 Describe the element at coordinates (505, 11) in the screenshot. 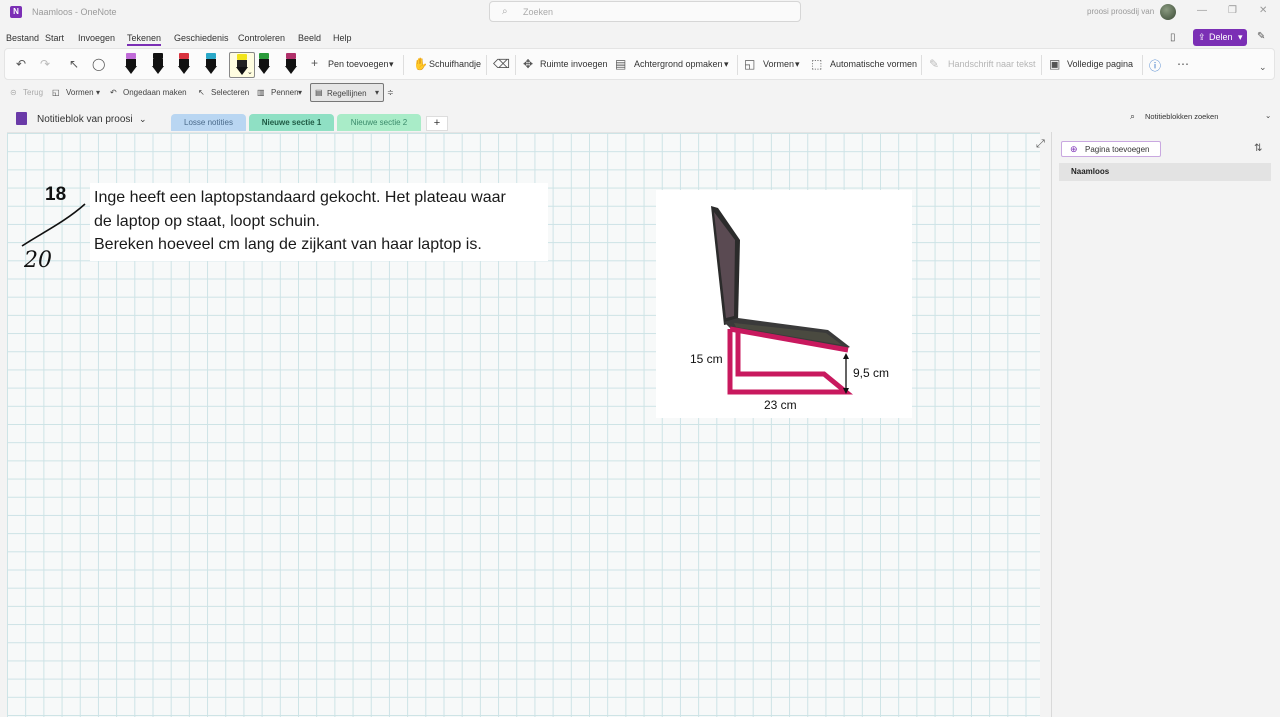

I see `search-icon: ⌕` at that location.